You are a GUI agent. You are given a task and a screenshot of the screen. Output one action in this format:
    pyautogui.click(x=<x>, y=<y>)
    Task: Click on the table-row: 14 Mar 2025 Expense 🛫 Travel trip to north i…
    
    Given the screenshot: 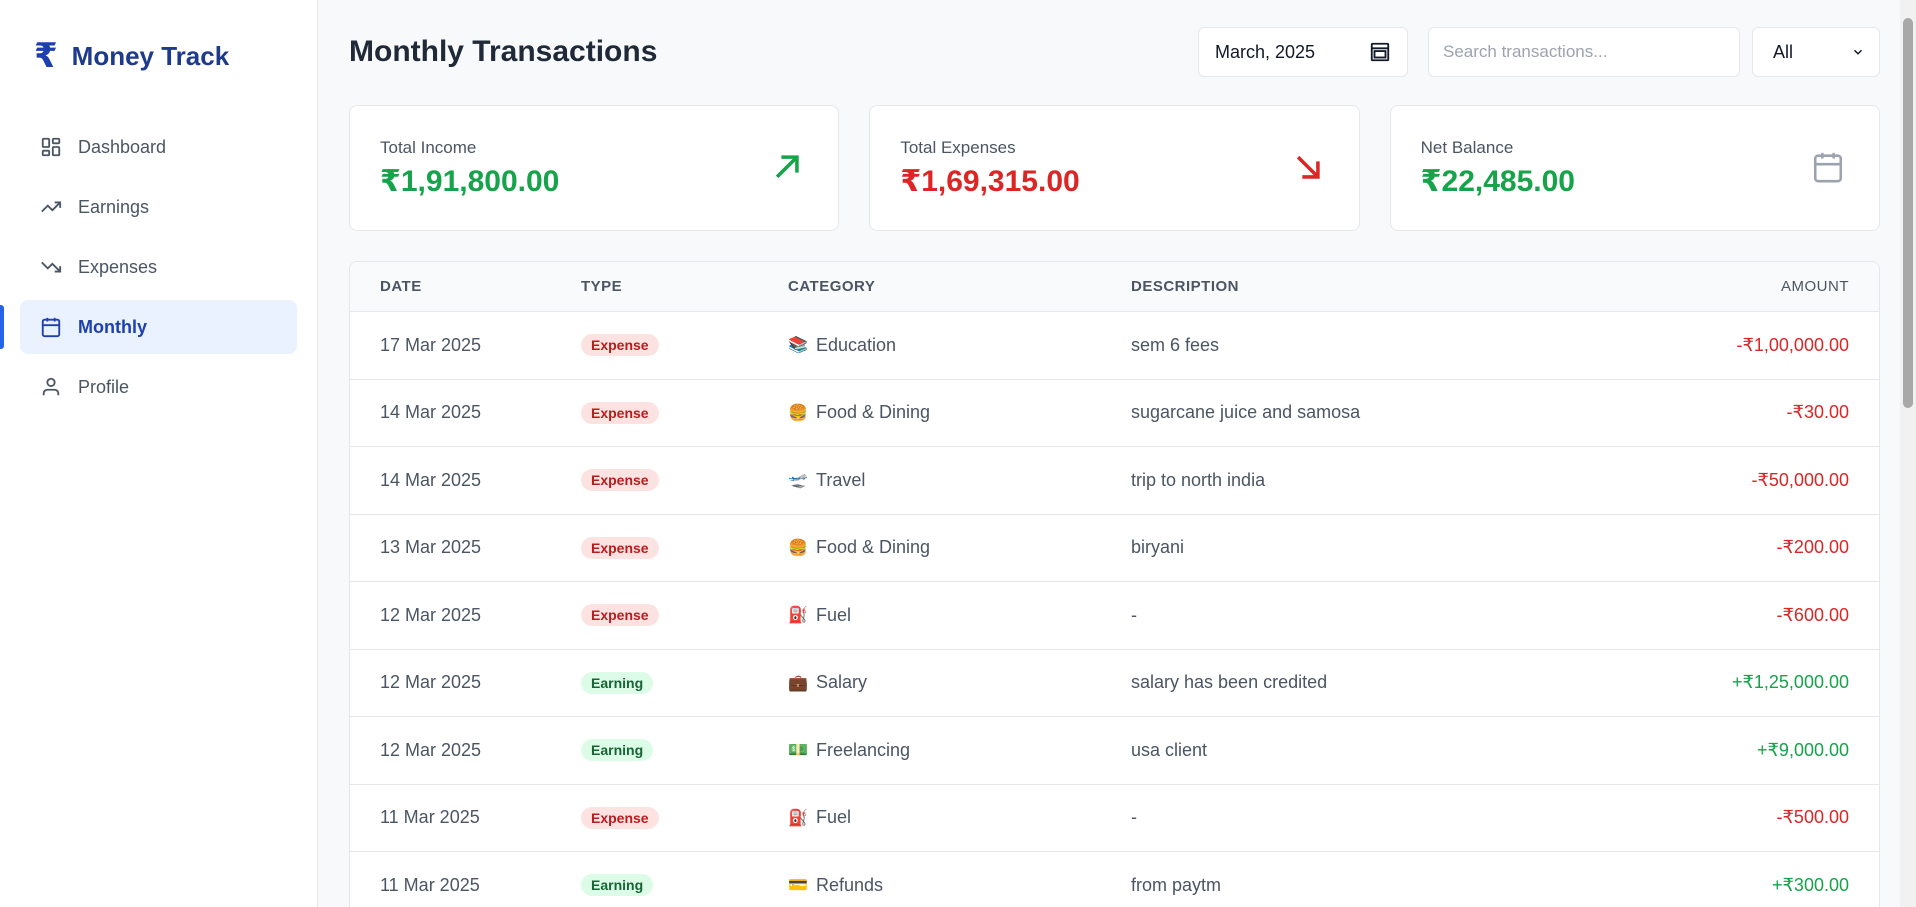 What is the action you would take?
    pyautogui.click(x=1114, y=481)
    